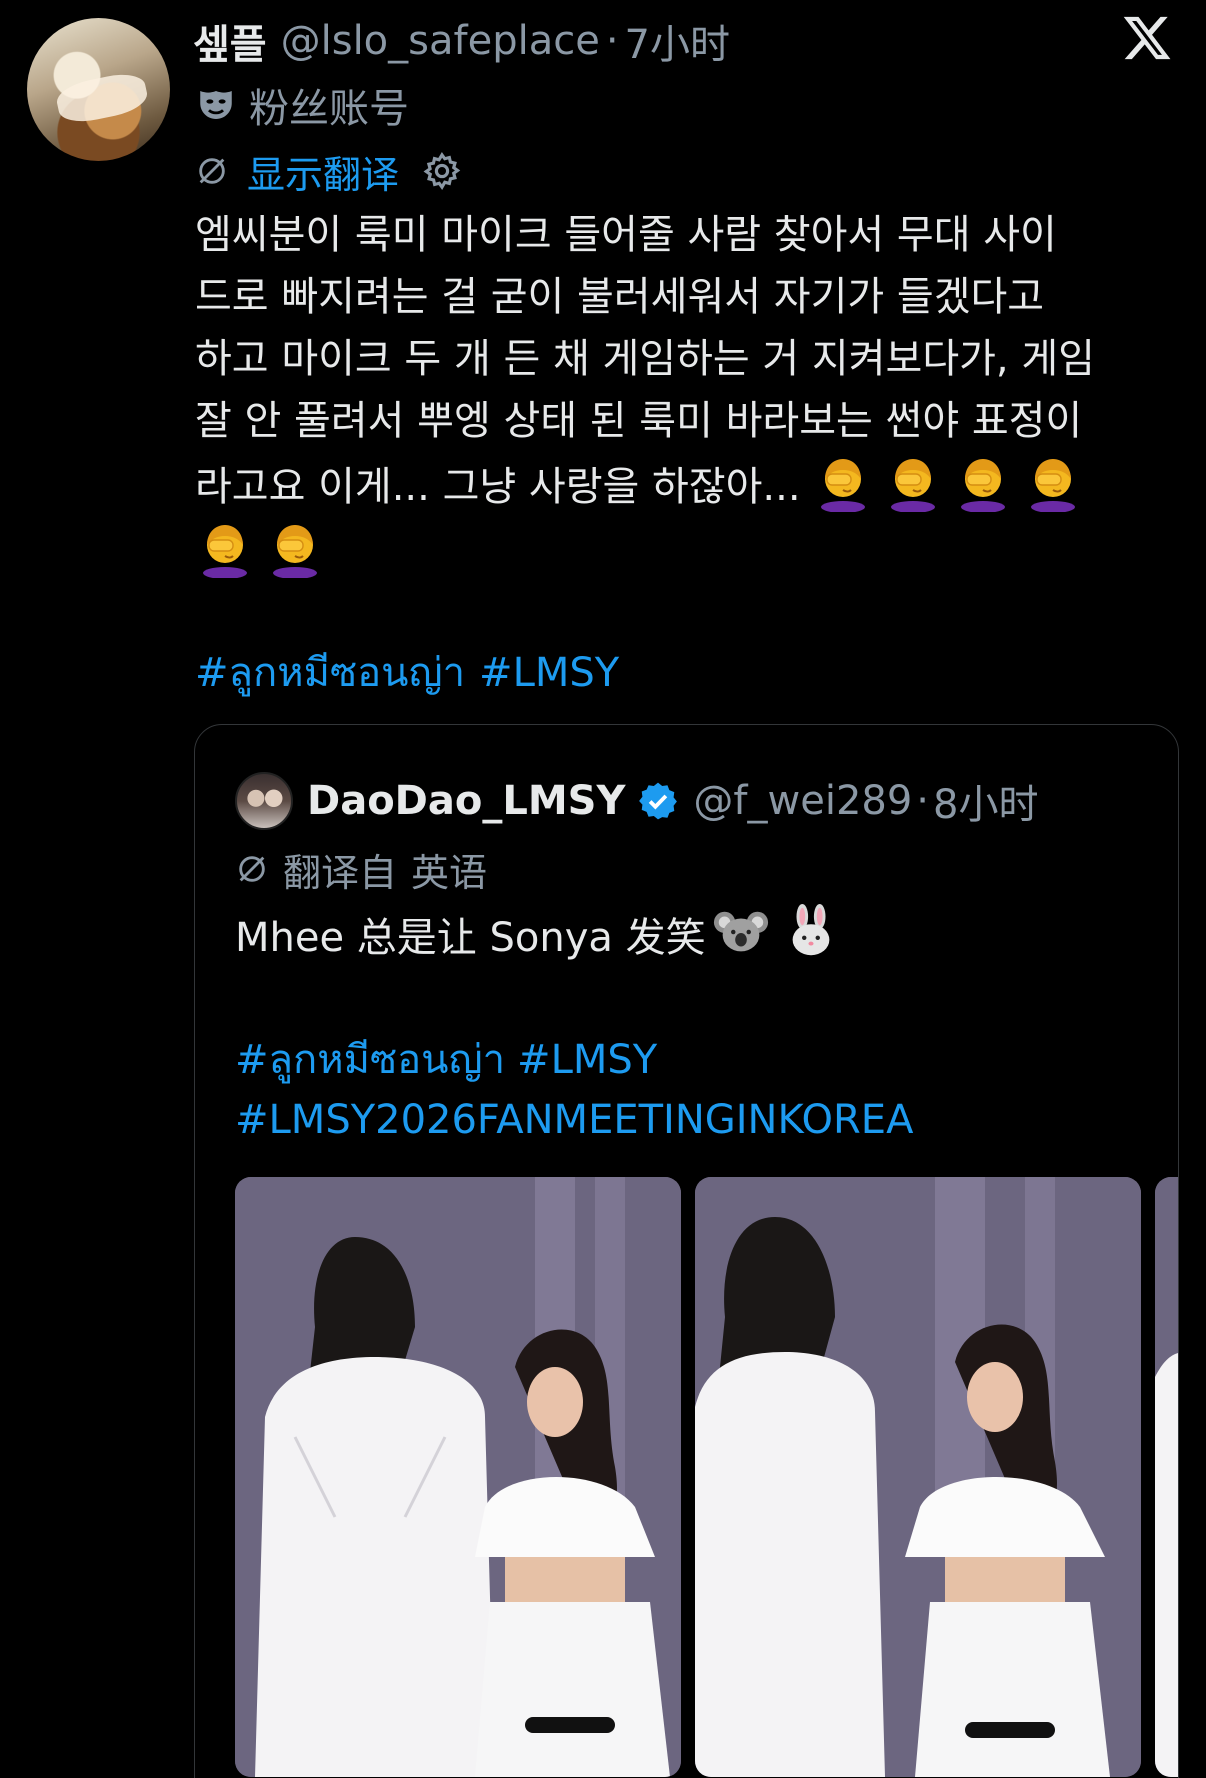  I want to click on quoted-timestamp: 8小时, so click(985, 801).